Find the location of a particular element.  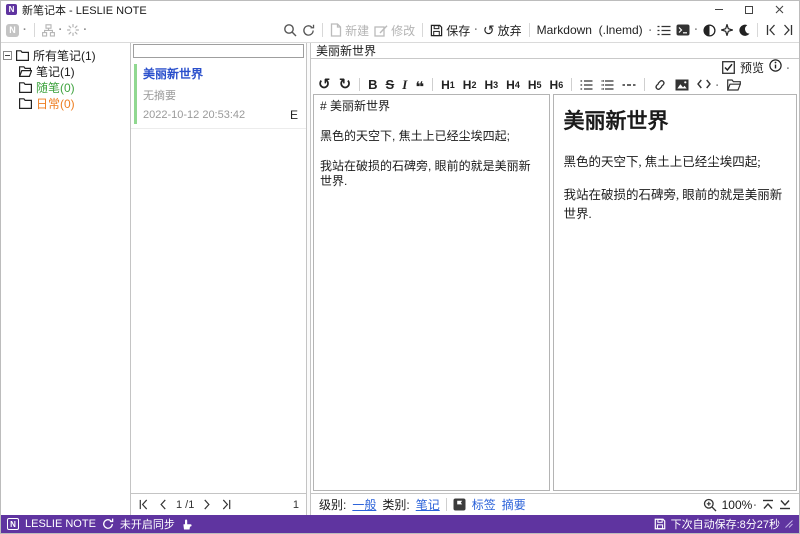

search-icon is located at coordinates (290, 30).